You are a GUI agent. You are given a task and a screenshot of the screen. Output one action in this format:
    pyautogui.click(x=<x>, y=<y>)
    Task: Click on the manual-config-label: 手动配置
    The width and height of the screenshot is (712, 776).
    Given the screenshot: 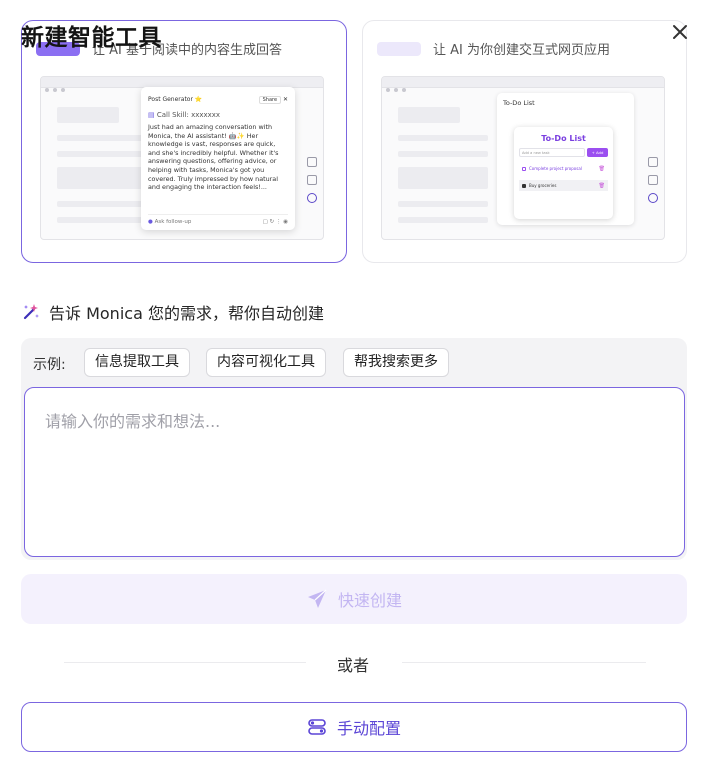 What is the action you would take?
    pyautogui.click(x=368, y=728)
    